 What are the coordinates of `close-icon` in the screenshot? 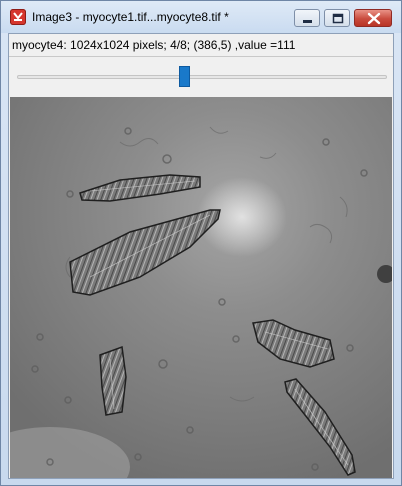 It's located at (374, 18).